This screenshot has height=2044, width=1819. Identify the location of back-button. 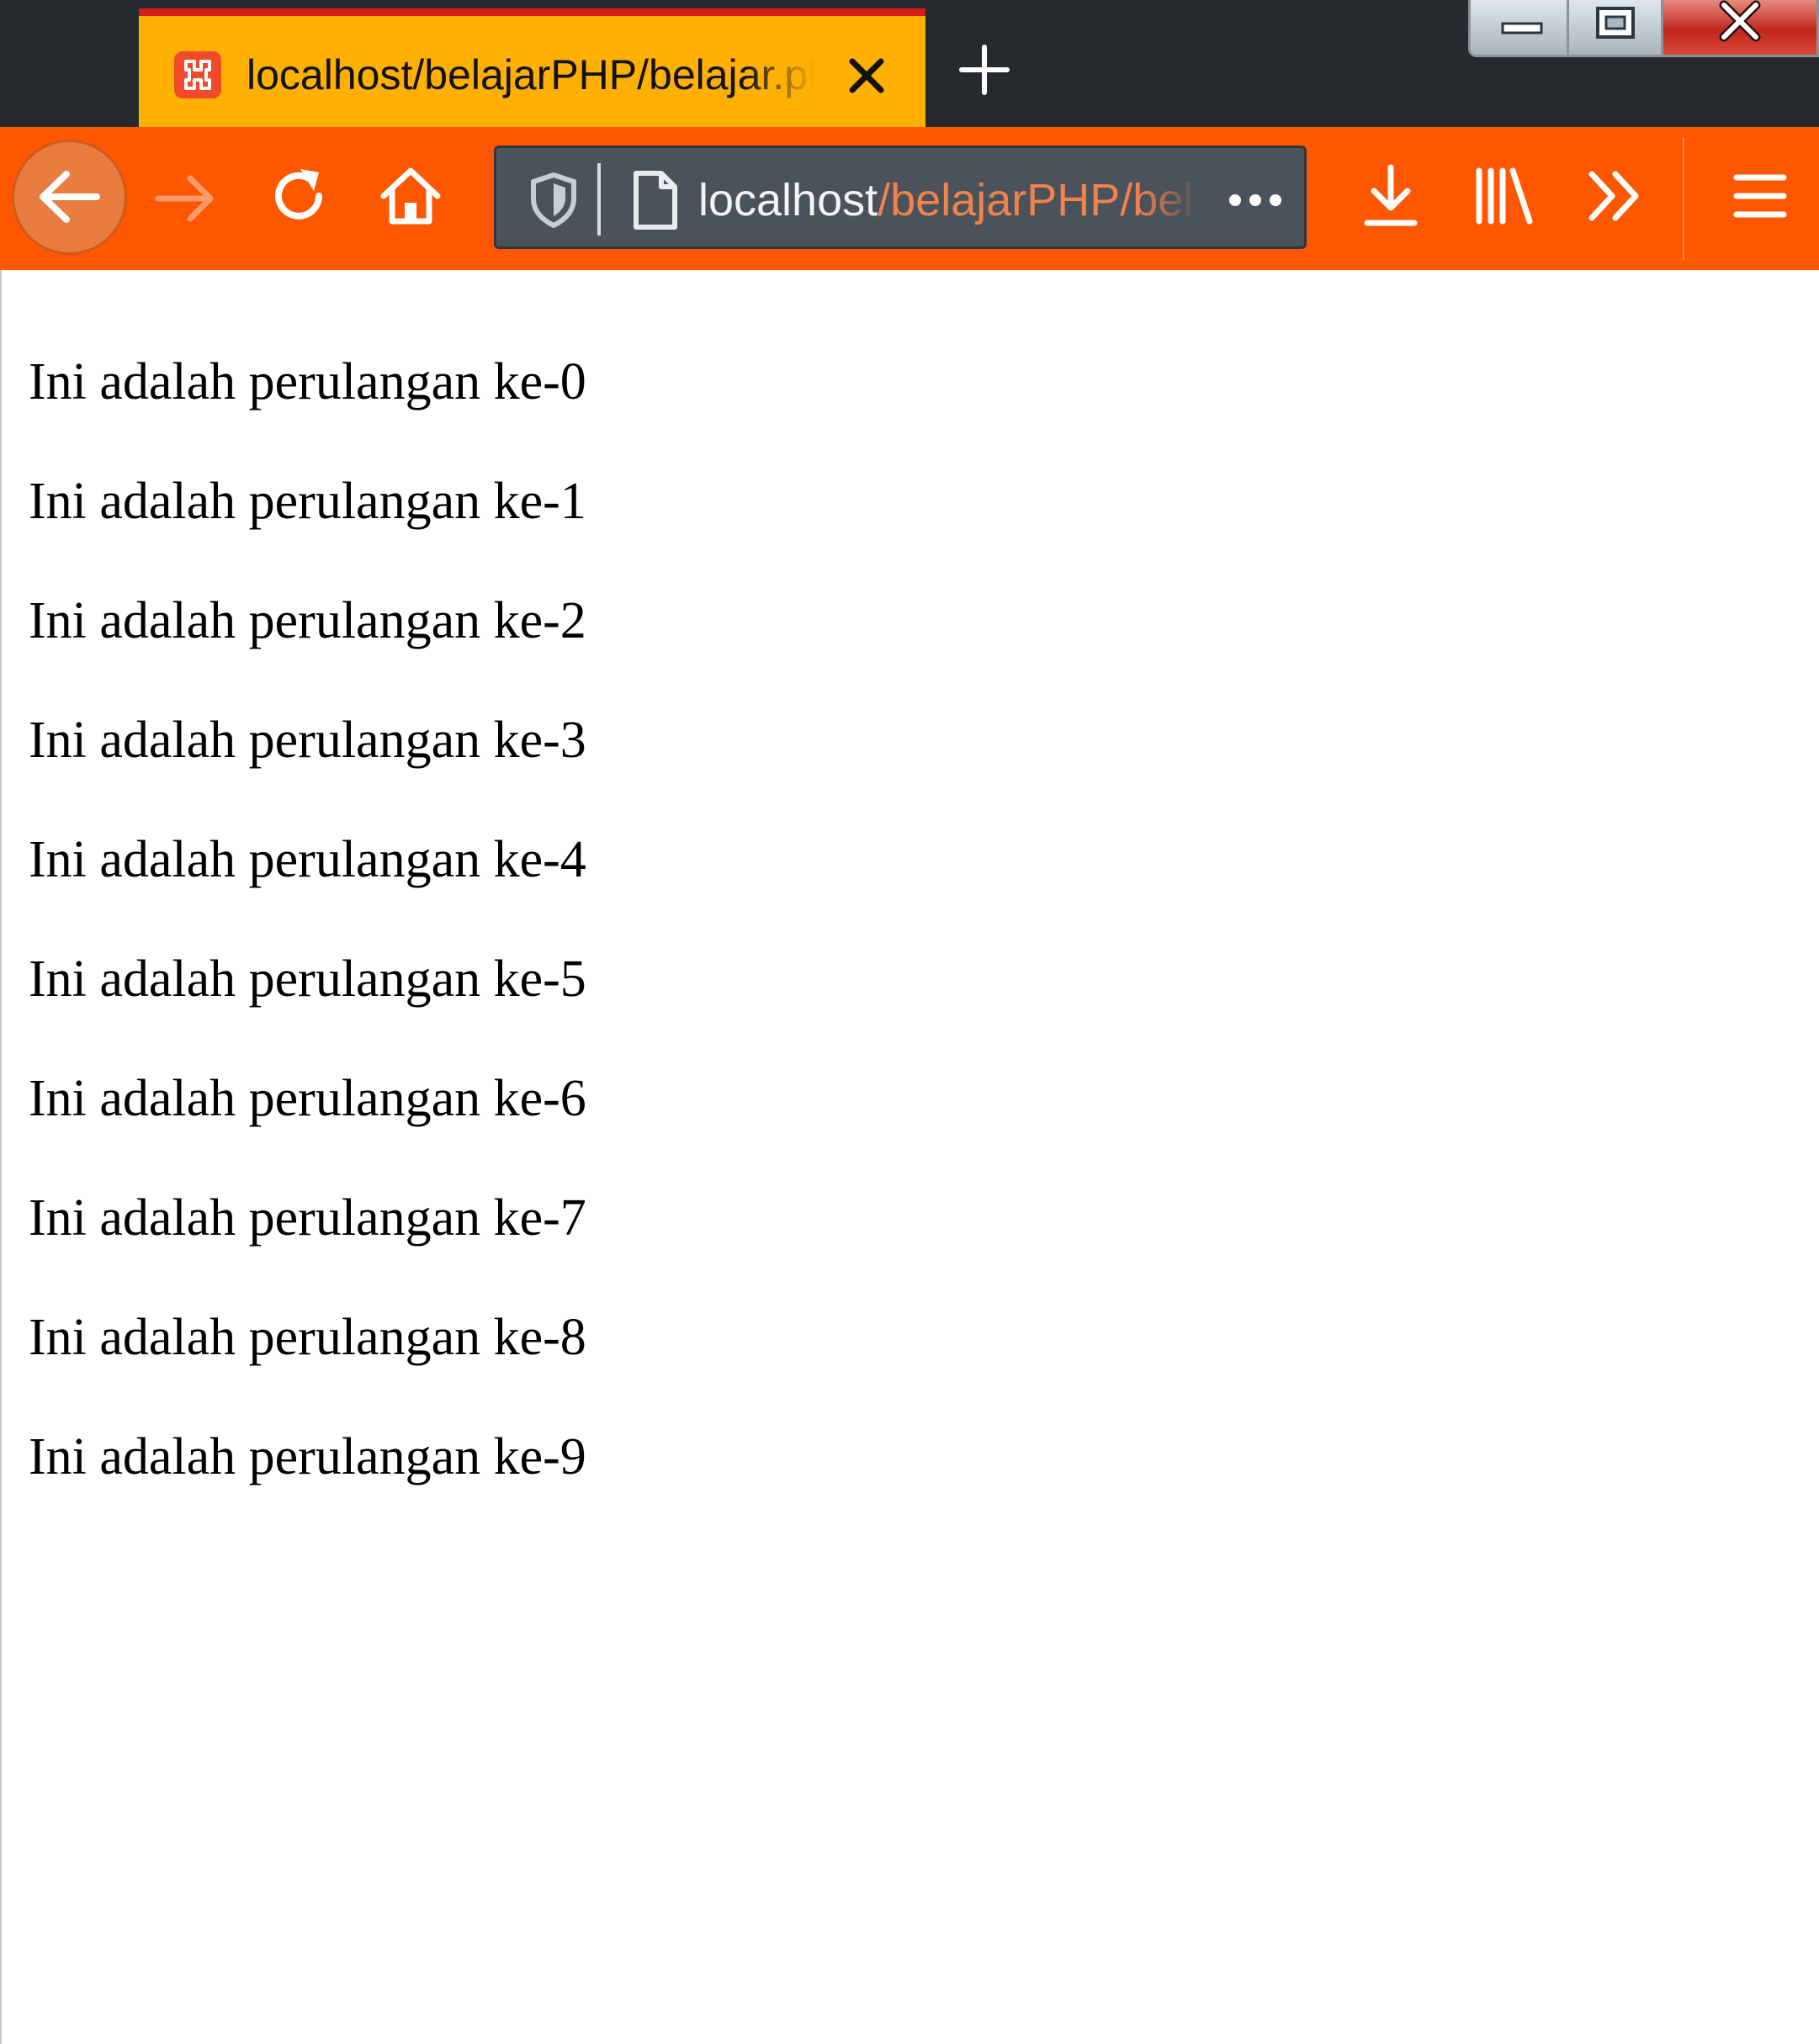
(69, 197).